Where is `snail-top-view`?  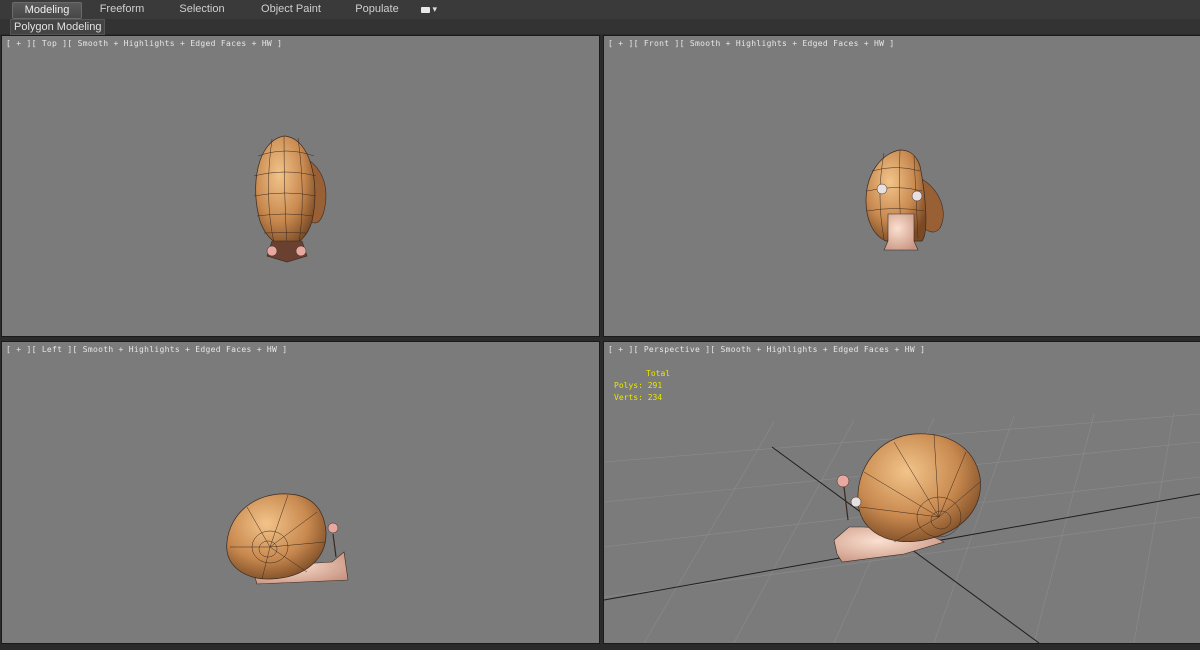 snail-top-view is located at coordinates (290, 199).